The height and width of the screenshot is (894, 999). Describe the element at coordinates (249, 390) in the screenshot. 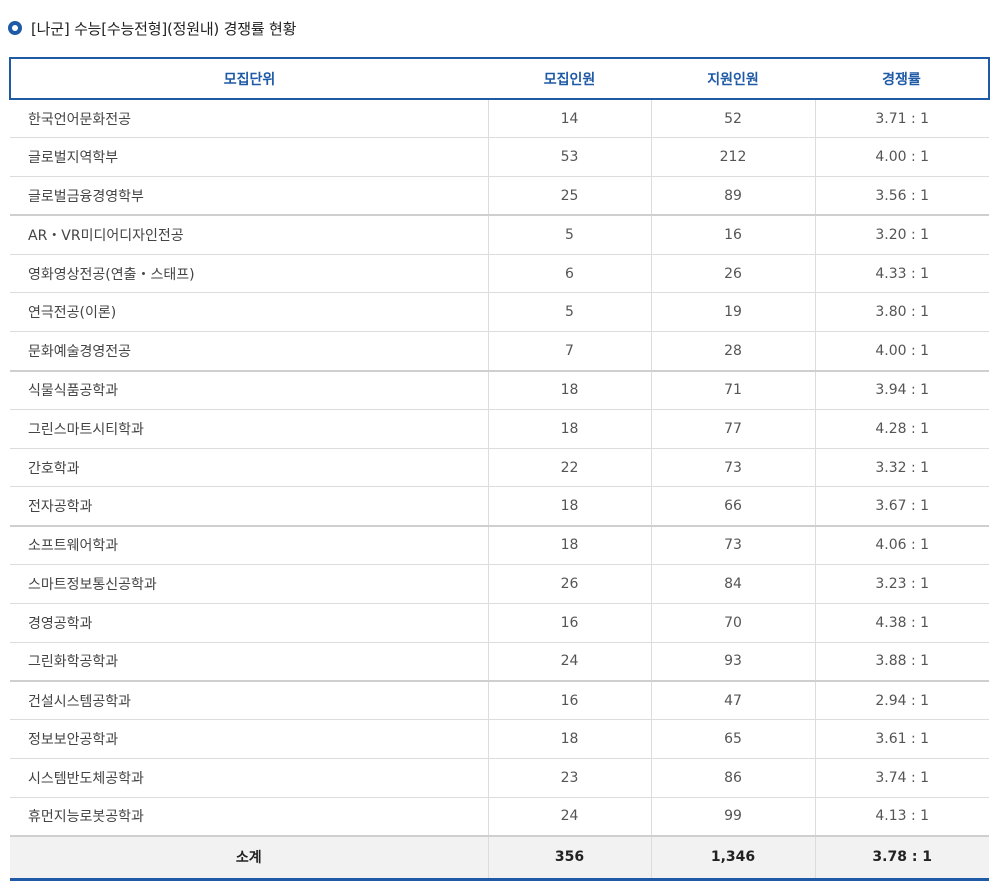

I see `cell-unit: 식물식품공학과` at that location.